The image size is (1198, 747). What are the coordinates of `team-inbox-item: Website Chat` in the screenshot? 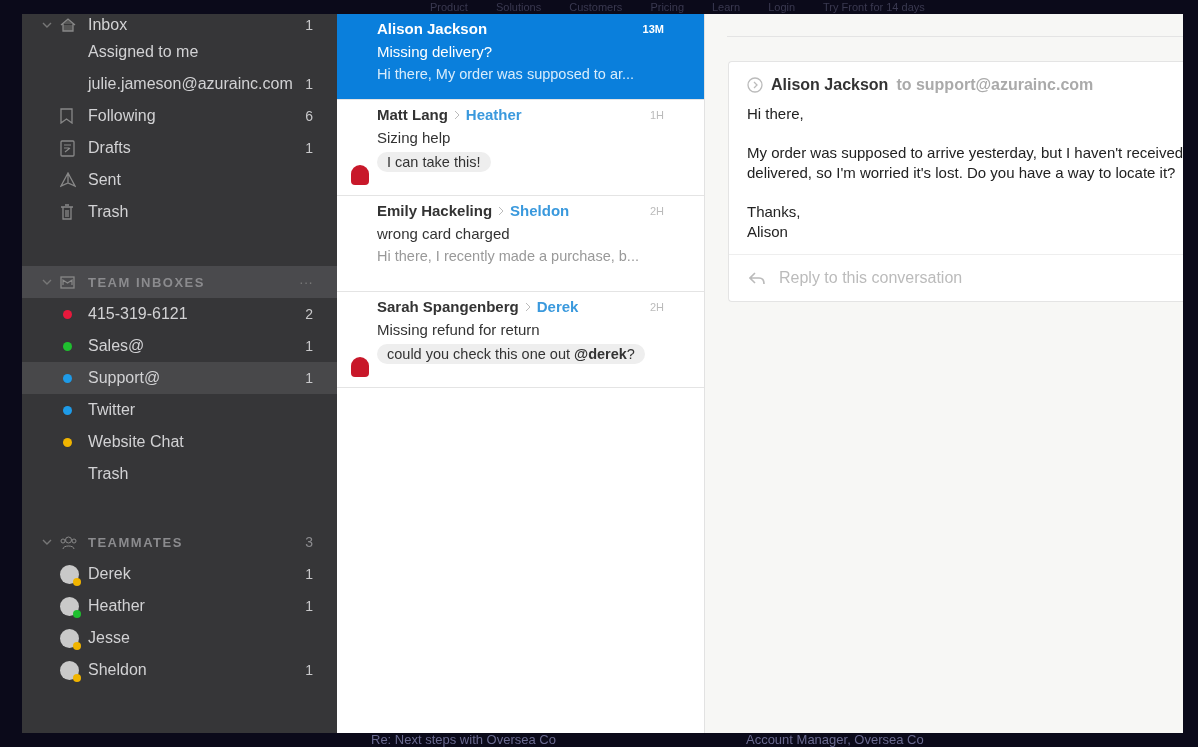 It's located at (200, 442).